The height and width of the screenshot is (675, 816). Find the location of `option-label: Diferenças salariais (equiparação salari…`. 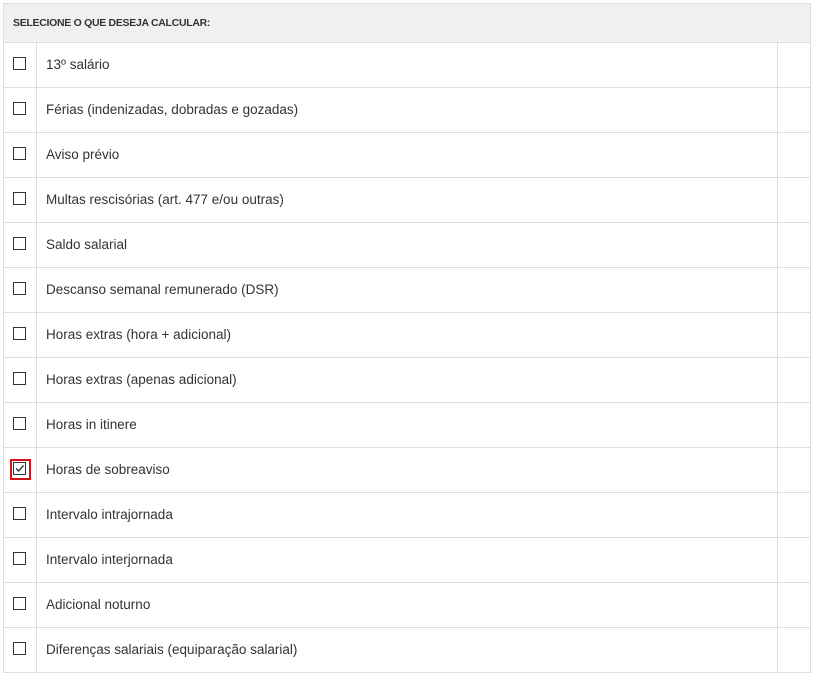

option-label: Diferenças salariais (equiparação salari… is located at coordinates (407, 650).